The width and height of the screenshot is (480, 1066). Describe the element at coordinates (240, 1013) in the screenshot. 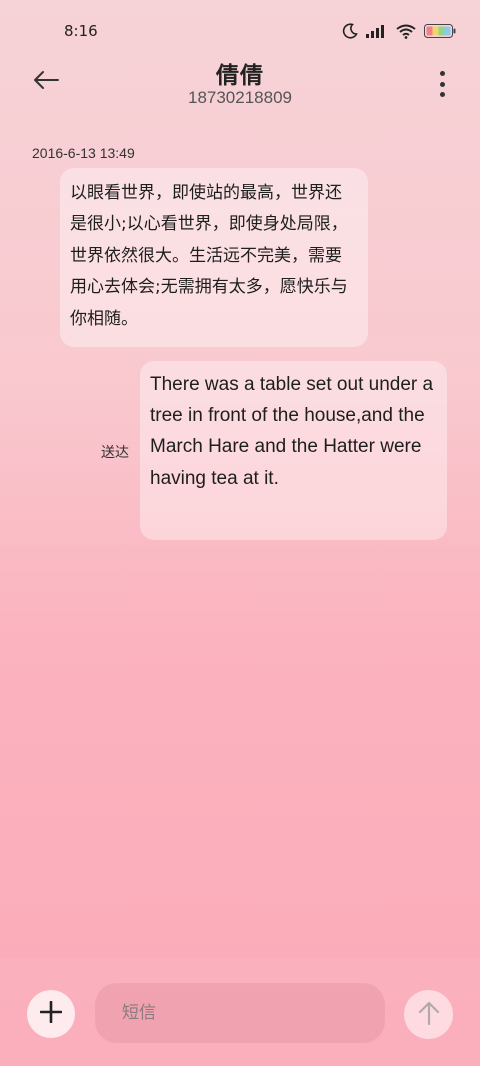

I see `message-input` at that location.